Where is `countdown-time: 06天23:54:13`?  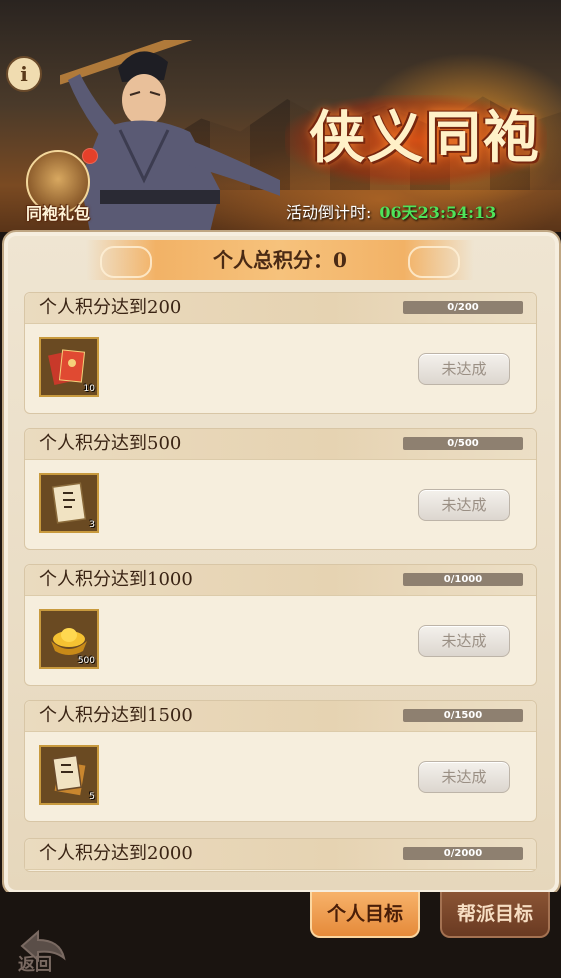 countdown-time: 06天23:54:13 is located at coordinates (438, 212).